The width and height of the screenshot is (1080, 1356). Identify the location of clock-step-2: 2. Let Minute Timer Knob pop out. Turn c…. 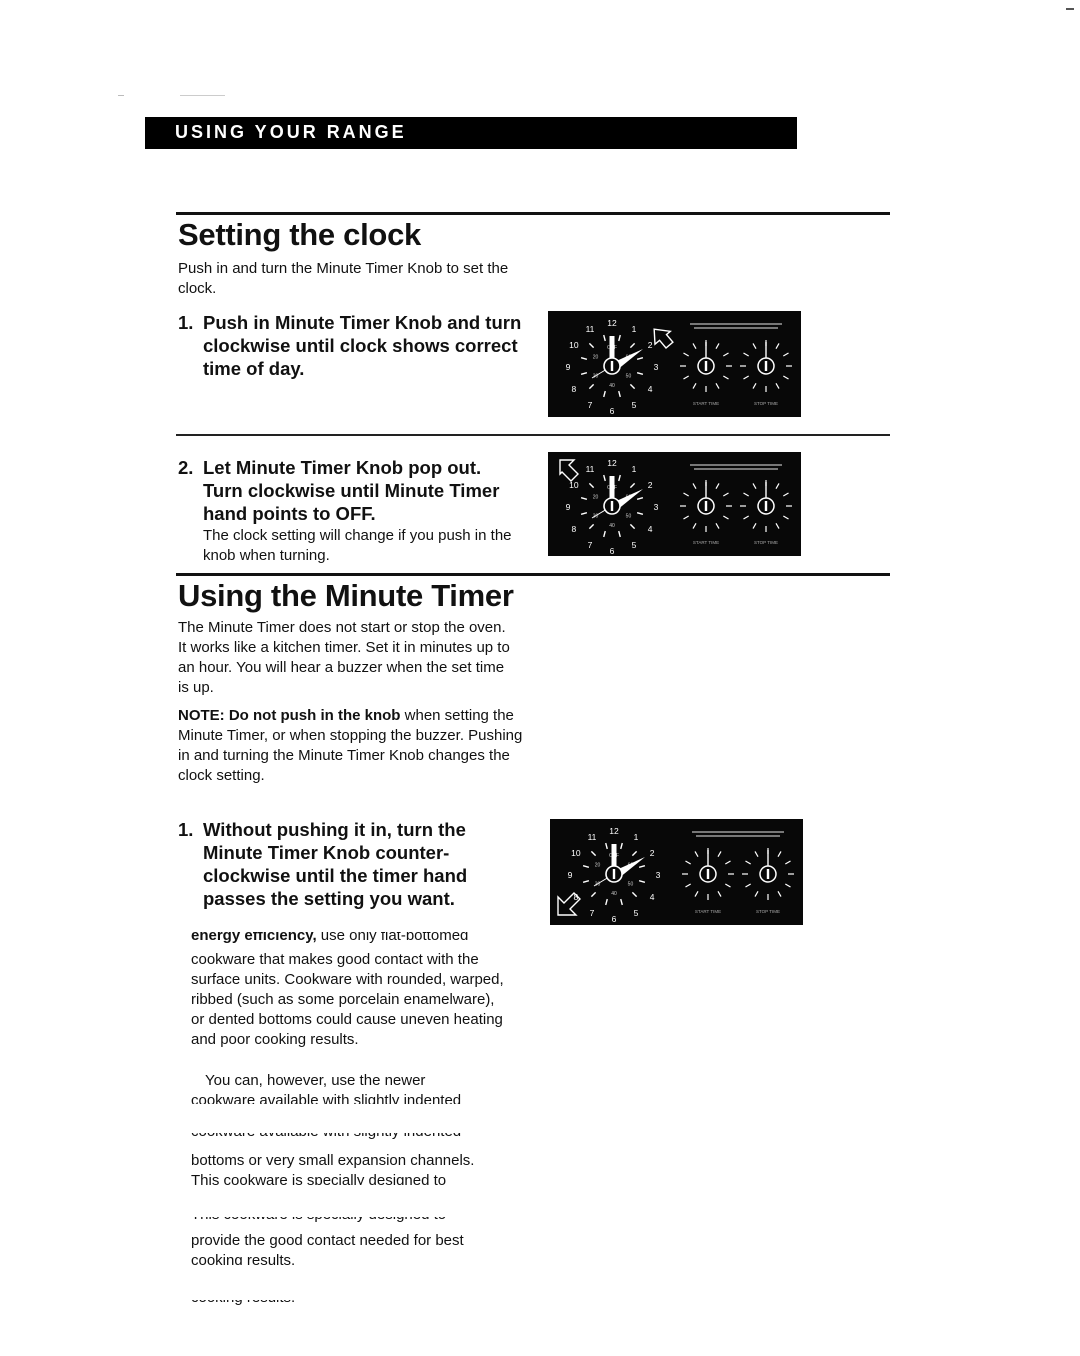
(350, 511).